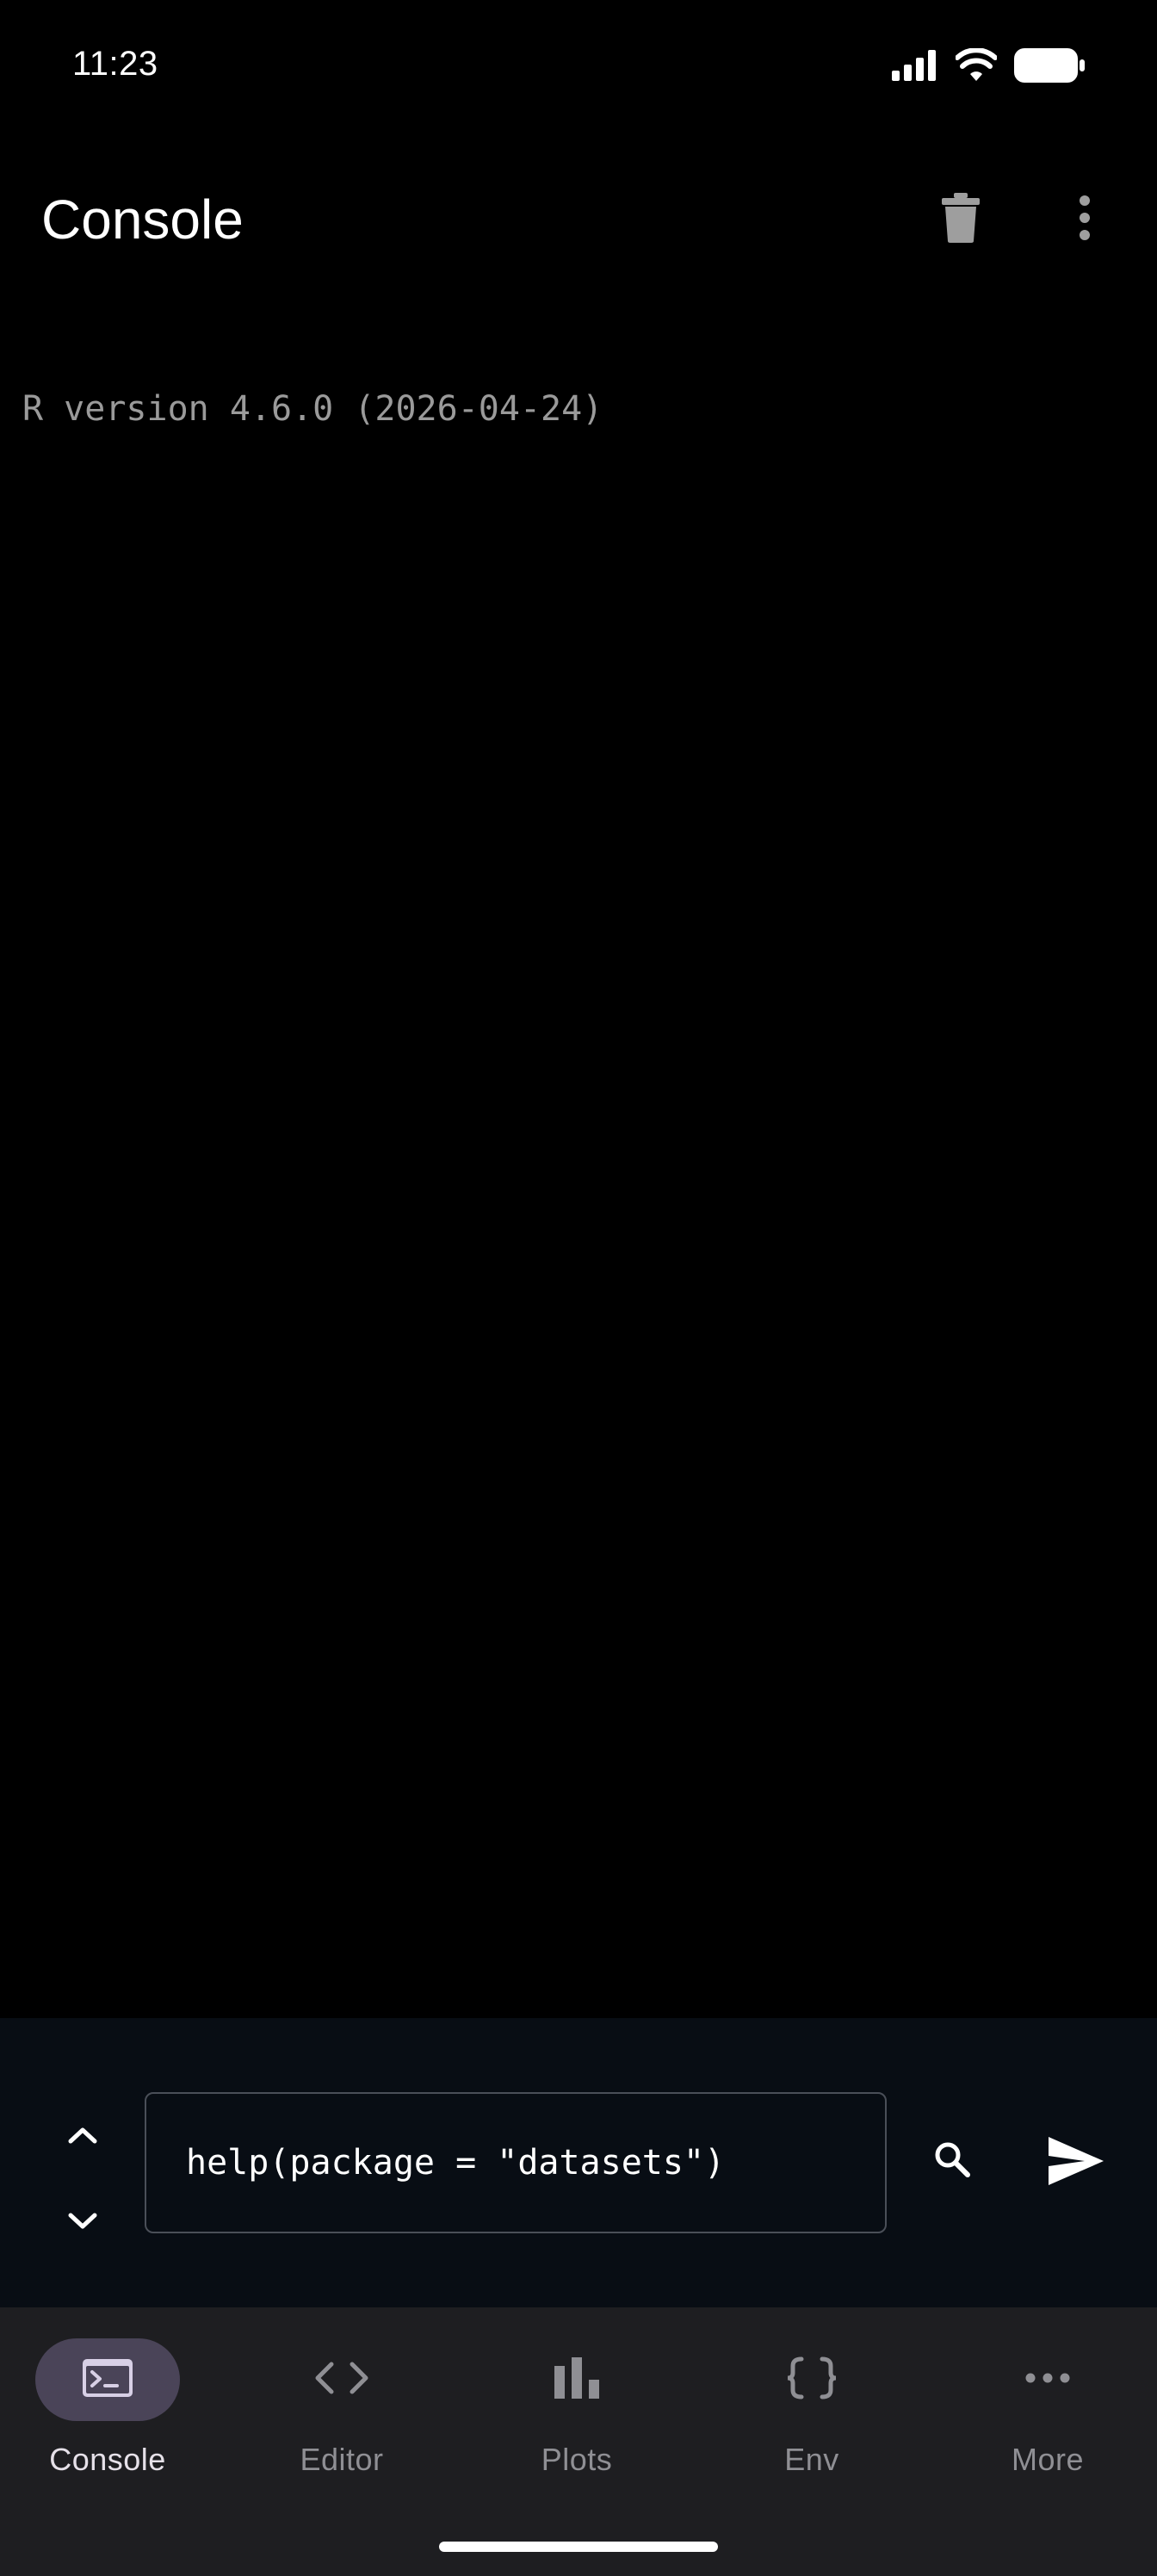 The image size is (1157, 2576). Describe the element at coordinates (977, 66) in the screenshot. I see `wifi-icon` at that location.